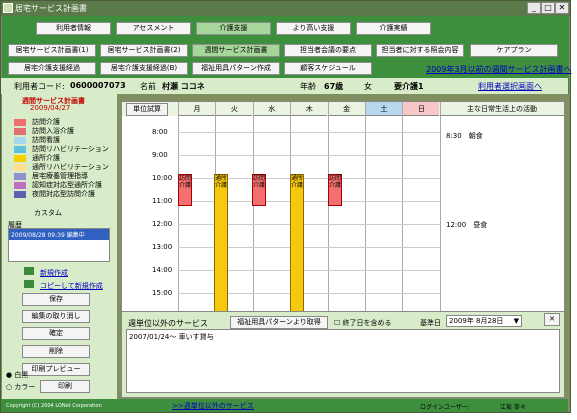 Image resolution: width=577 pixels, height=420 pixels. Describe the element at coordinates (363, 323) in the screenshot. I see `include-end-checkbox: ☐ 終了日を含める` at that location.